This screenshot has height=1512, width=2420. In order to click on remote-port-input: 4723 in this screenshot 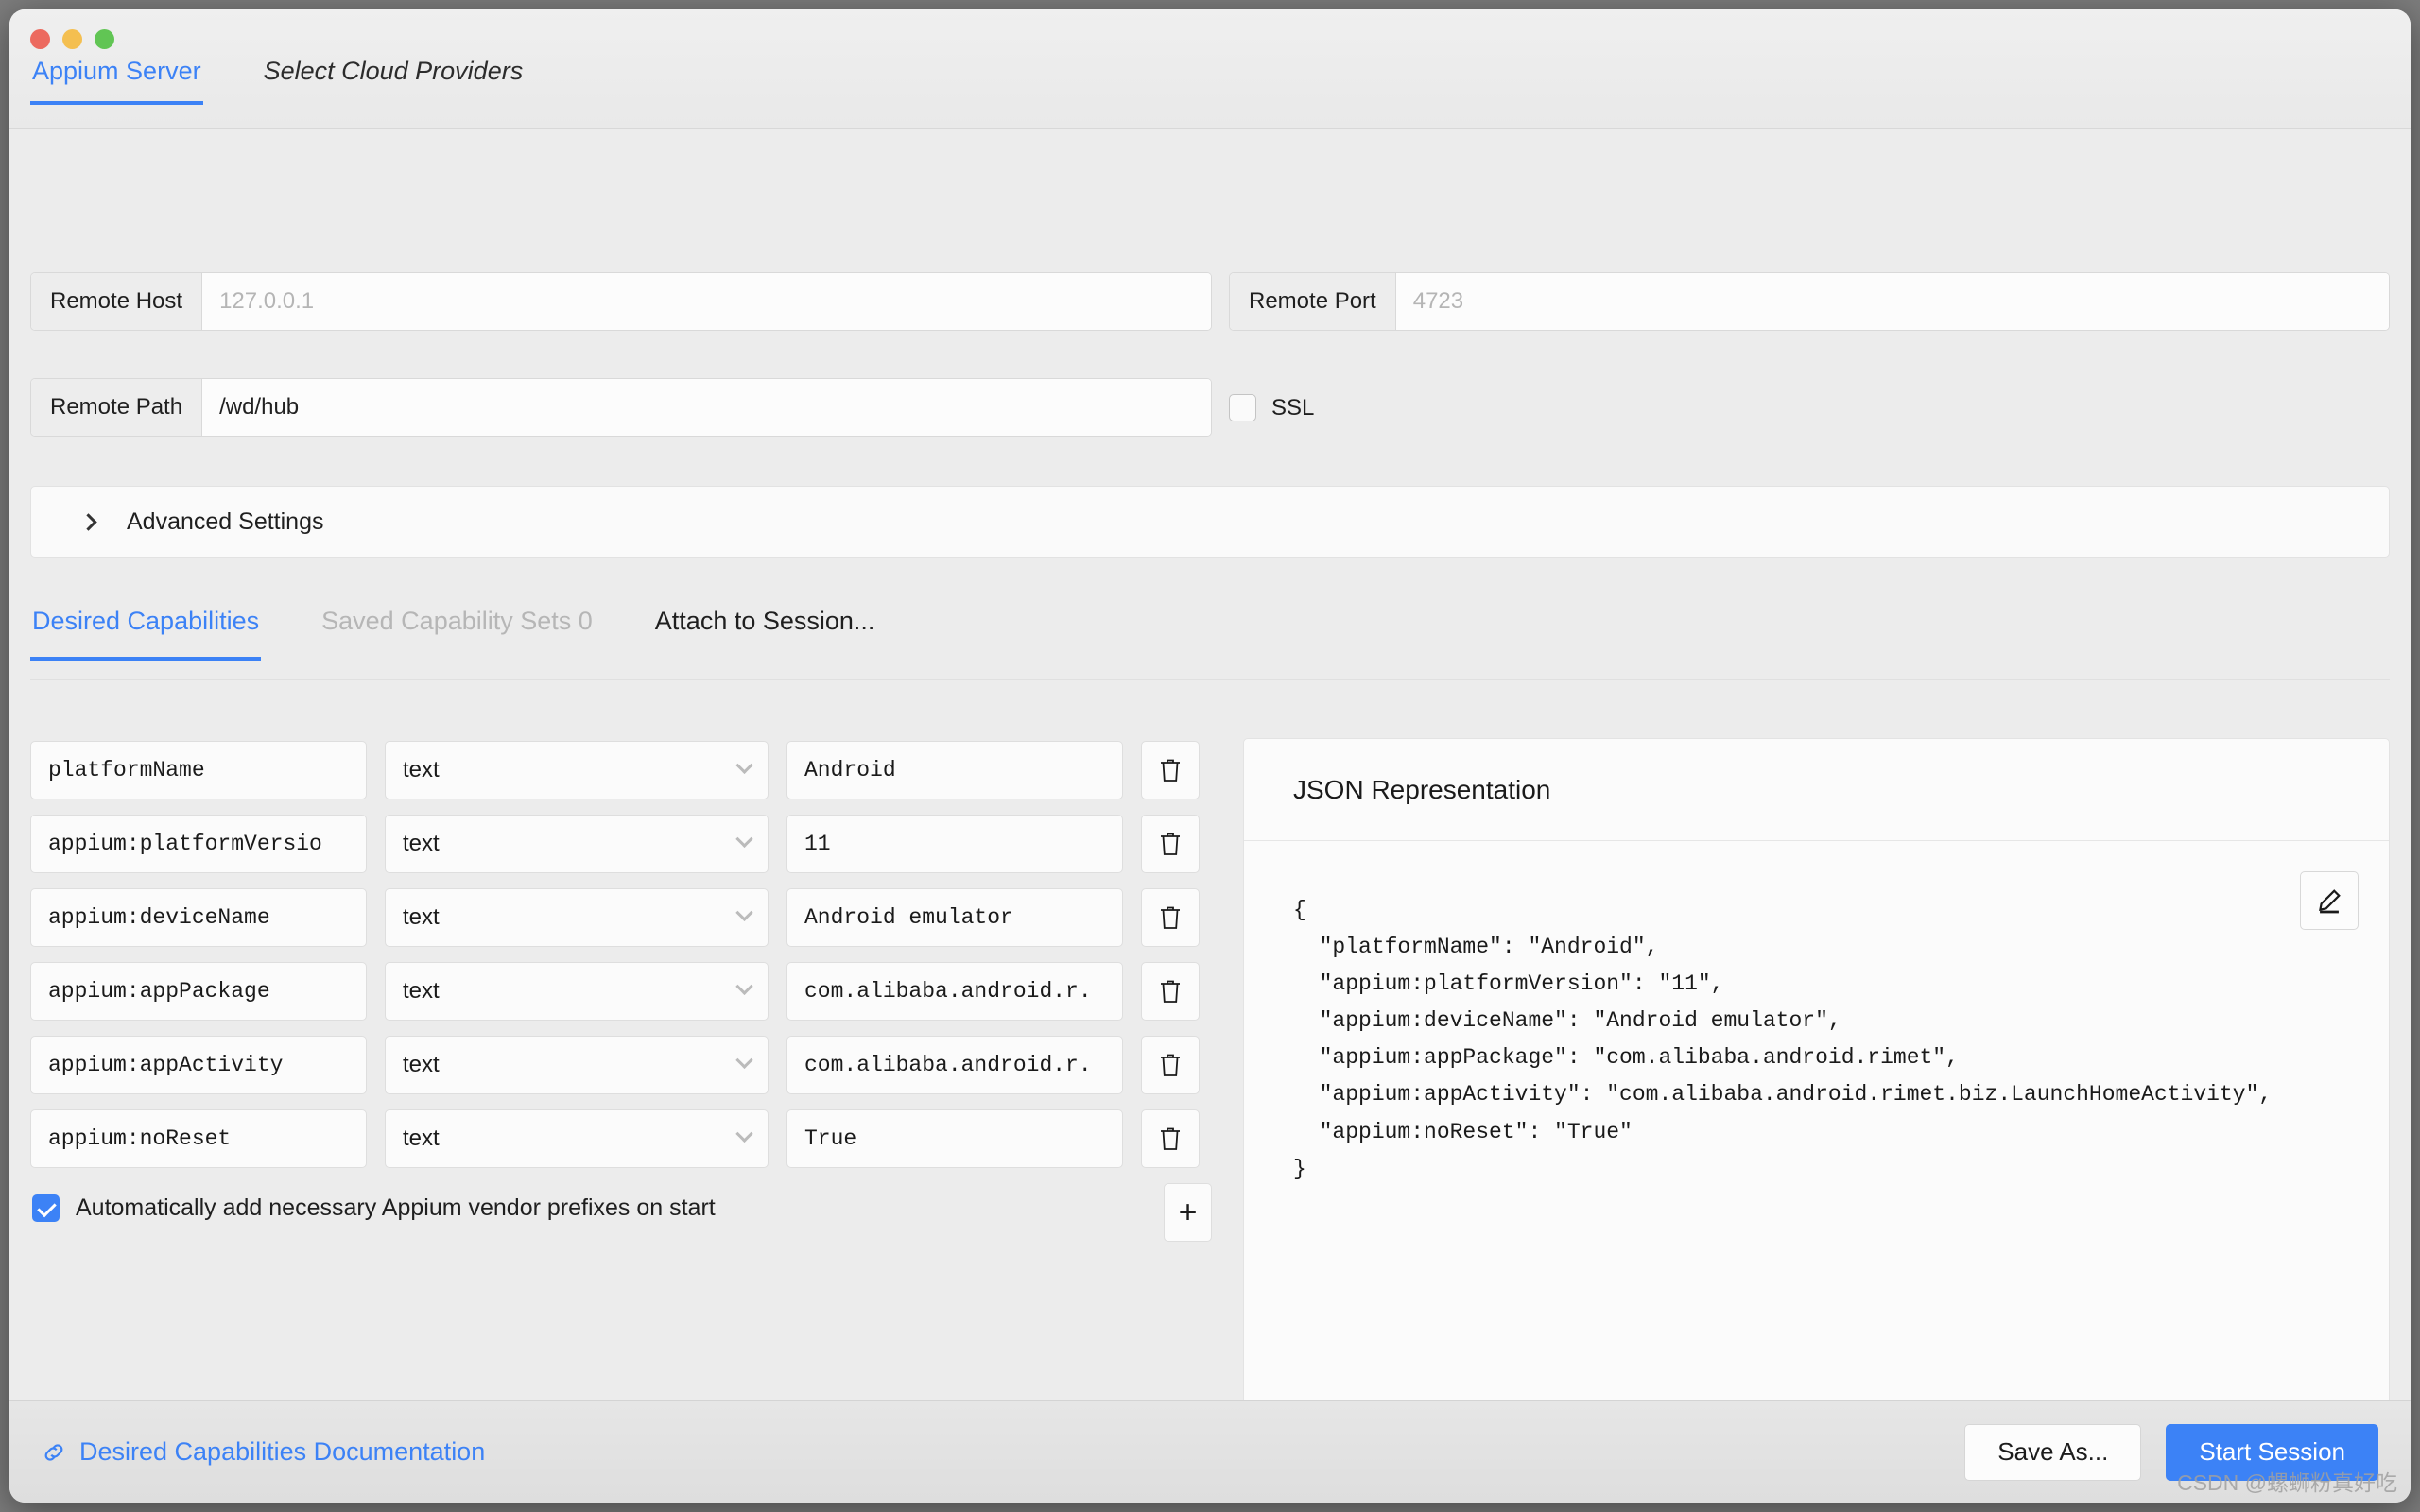, I will do `click(1892, 301)`.